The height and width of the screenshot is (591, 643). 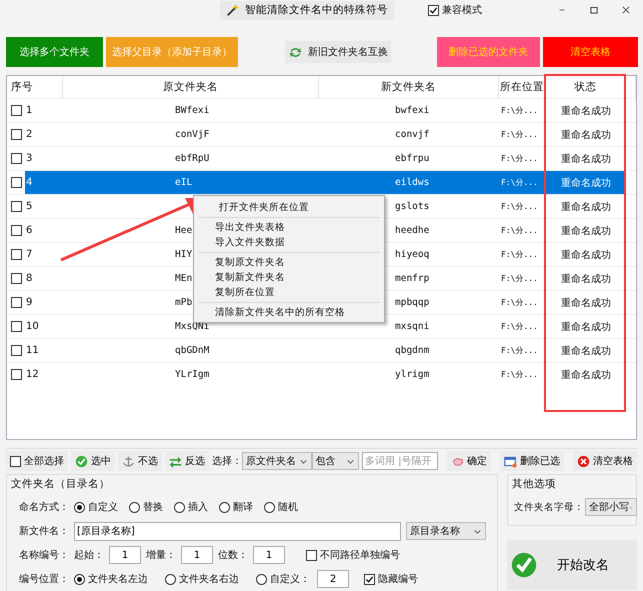 I want to click on menu-item: 打开文件夹所在位置, so click(x=289, y=207).